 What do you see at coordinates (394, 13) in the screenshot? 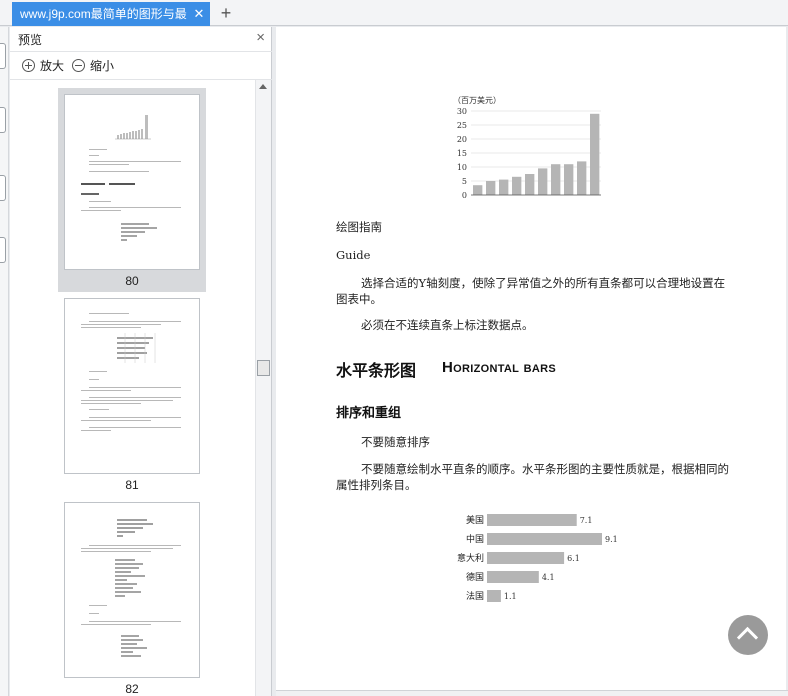
I see `tab-bar: www.j9p.com最简单的图形与最 ✕ +` at bounding box center [394, 13].